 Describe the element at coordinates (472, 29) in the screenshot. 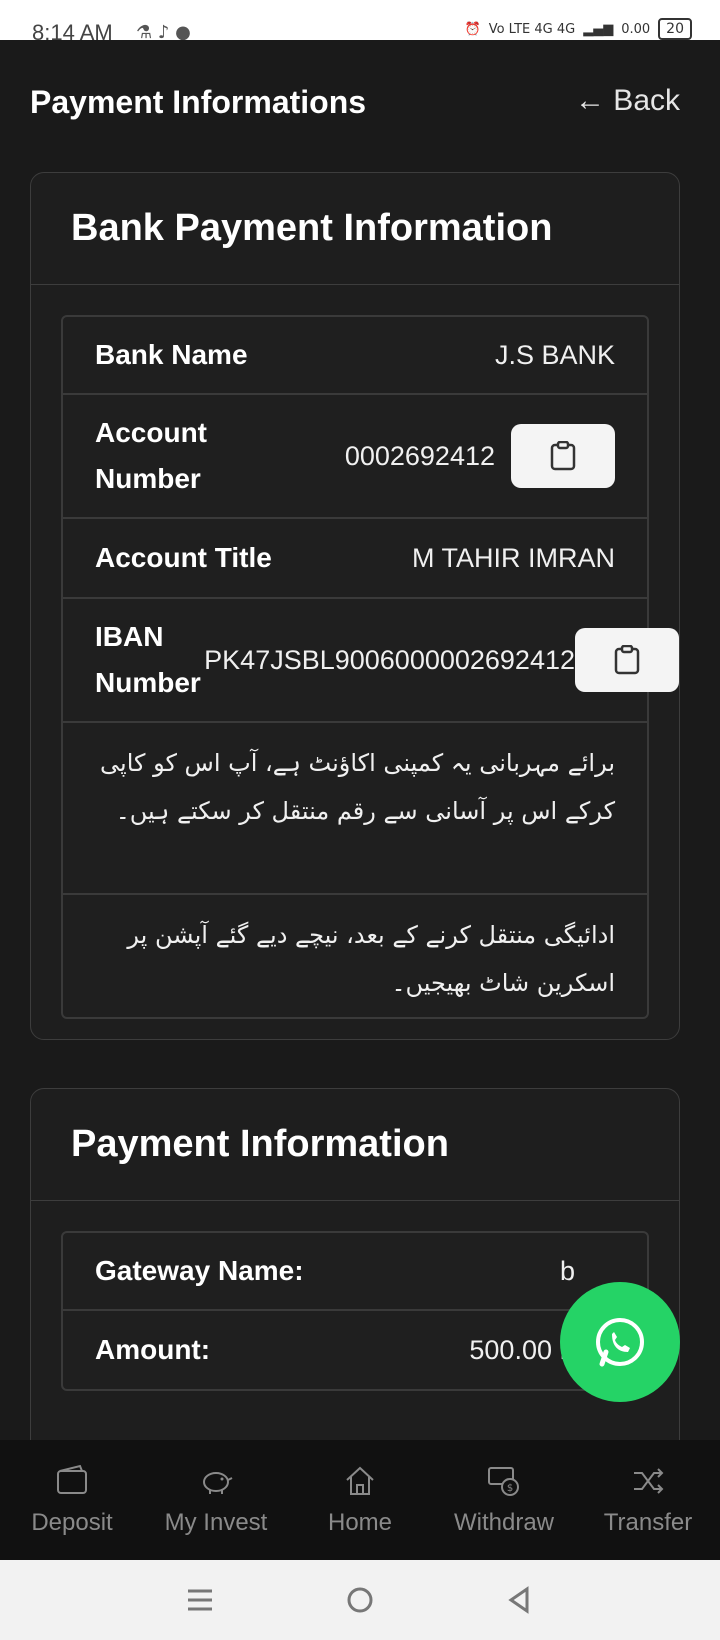

I see `alarm-icon: ⏰` at that location.